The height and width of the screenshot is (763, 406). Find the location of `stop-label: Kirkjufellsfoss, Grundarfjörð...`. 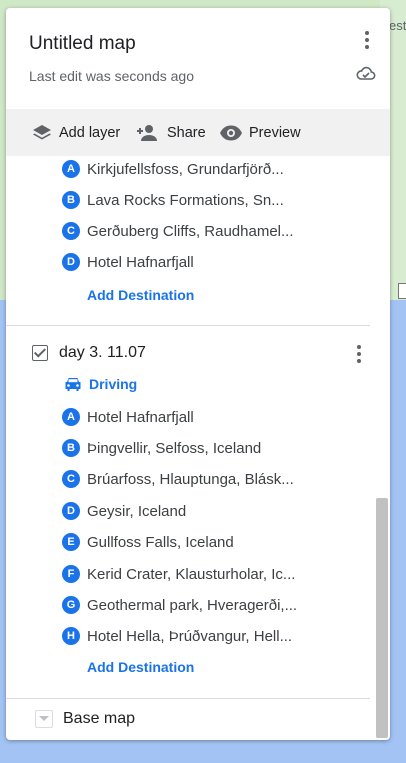

stop-label: Kirkjufellsfoss, Grundarfjörð... is located at coordinates (185, 169).